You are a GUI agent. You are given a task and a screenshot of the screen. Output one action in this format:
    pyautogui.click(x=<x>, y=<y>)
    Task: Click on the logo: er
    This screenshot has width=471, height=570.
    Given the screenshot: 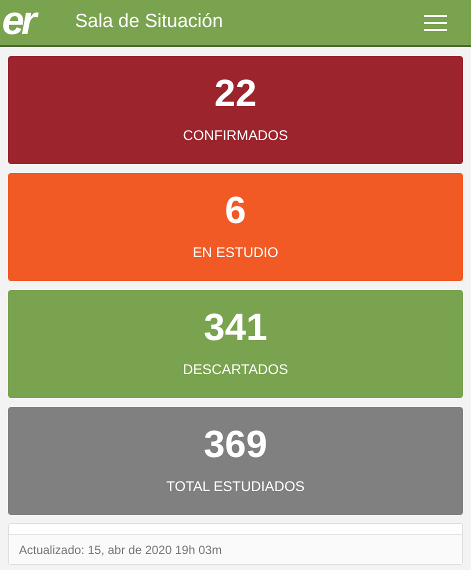 What is the action you would take?
    pyautogui.click(x=27, y=20)
    